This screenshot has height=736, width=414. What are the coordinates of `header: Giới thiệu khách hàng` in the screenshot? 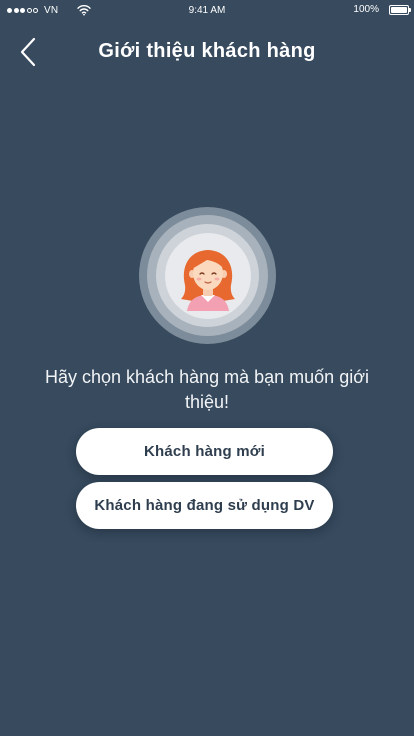 It's located at (207, 52).